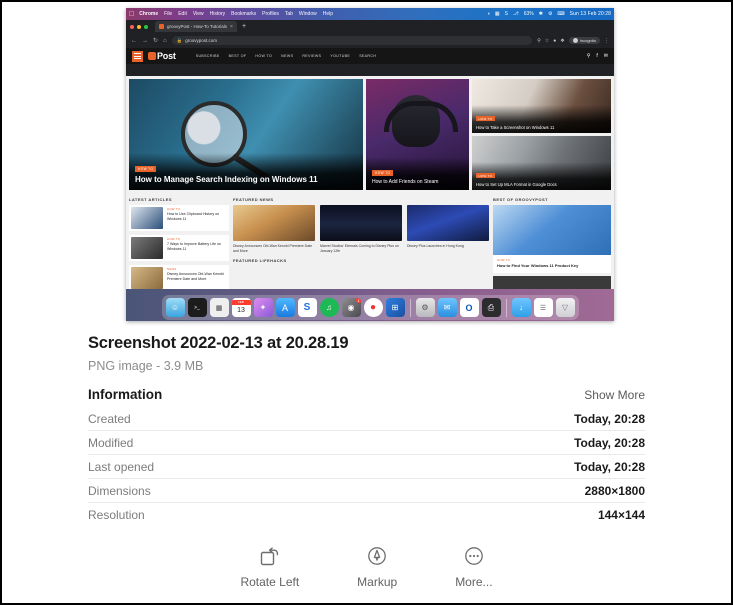  Describe the element at coordinates (491, 307) in the screenshot. I see `dock-item-printer: ⎙` at that location.